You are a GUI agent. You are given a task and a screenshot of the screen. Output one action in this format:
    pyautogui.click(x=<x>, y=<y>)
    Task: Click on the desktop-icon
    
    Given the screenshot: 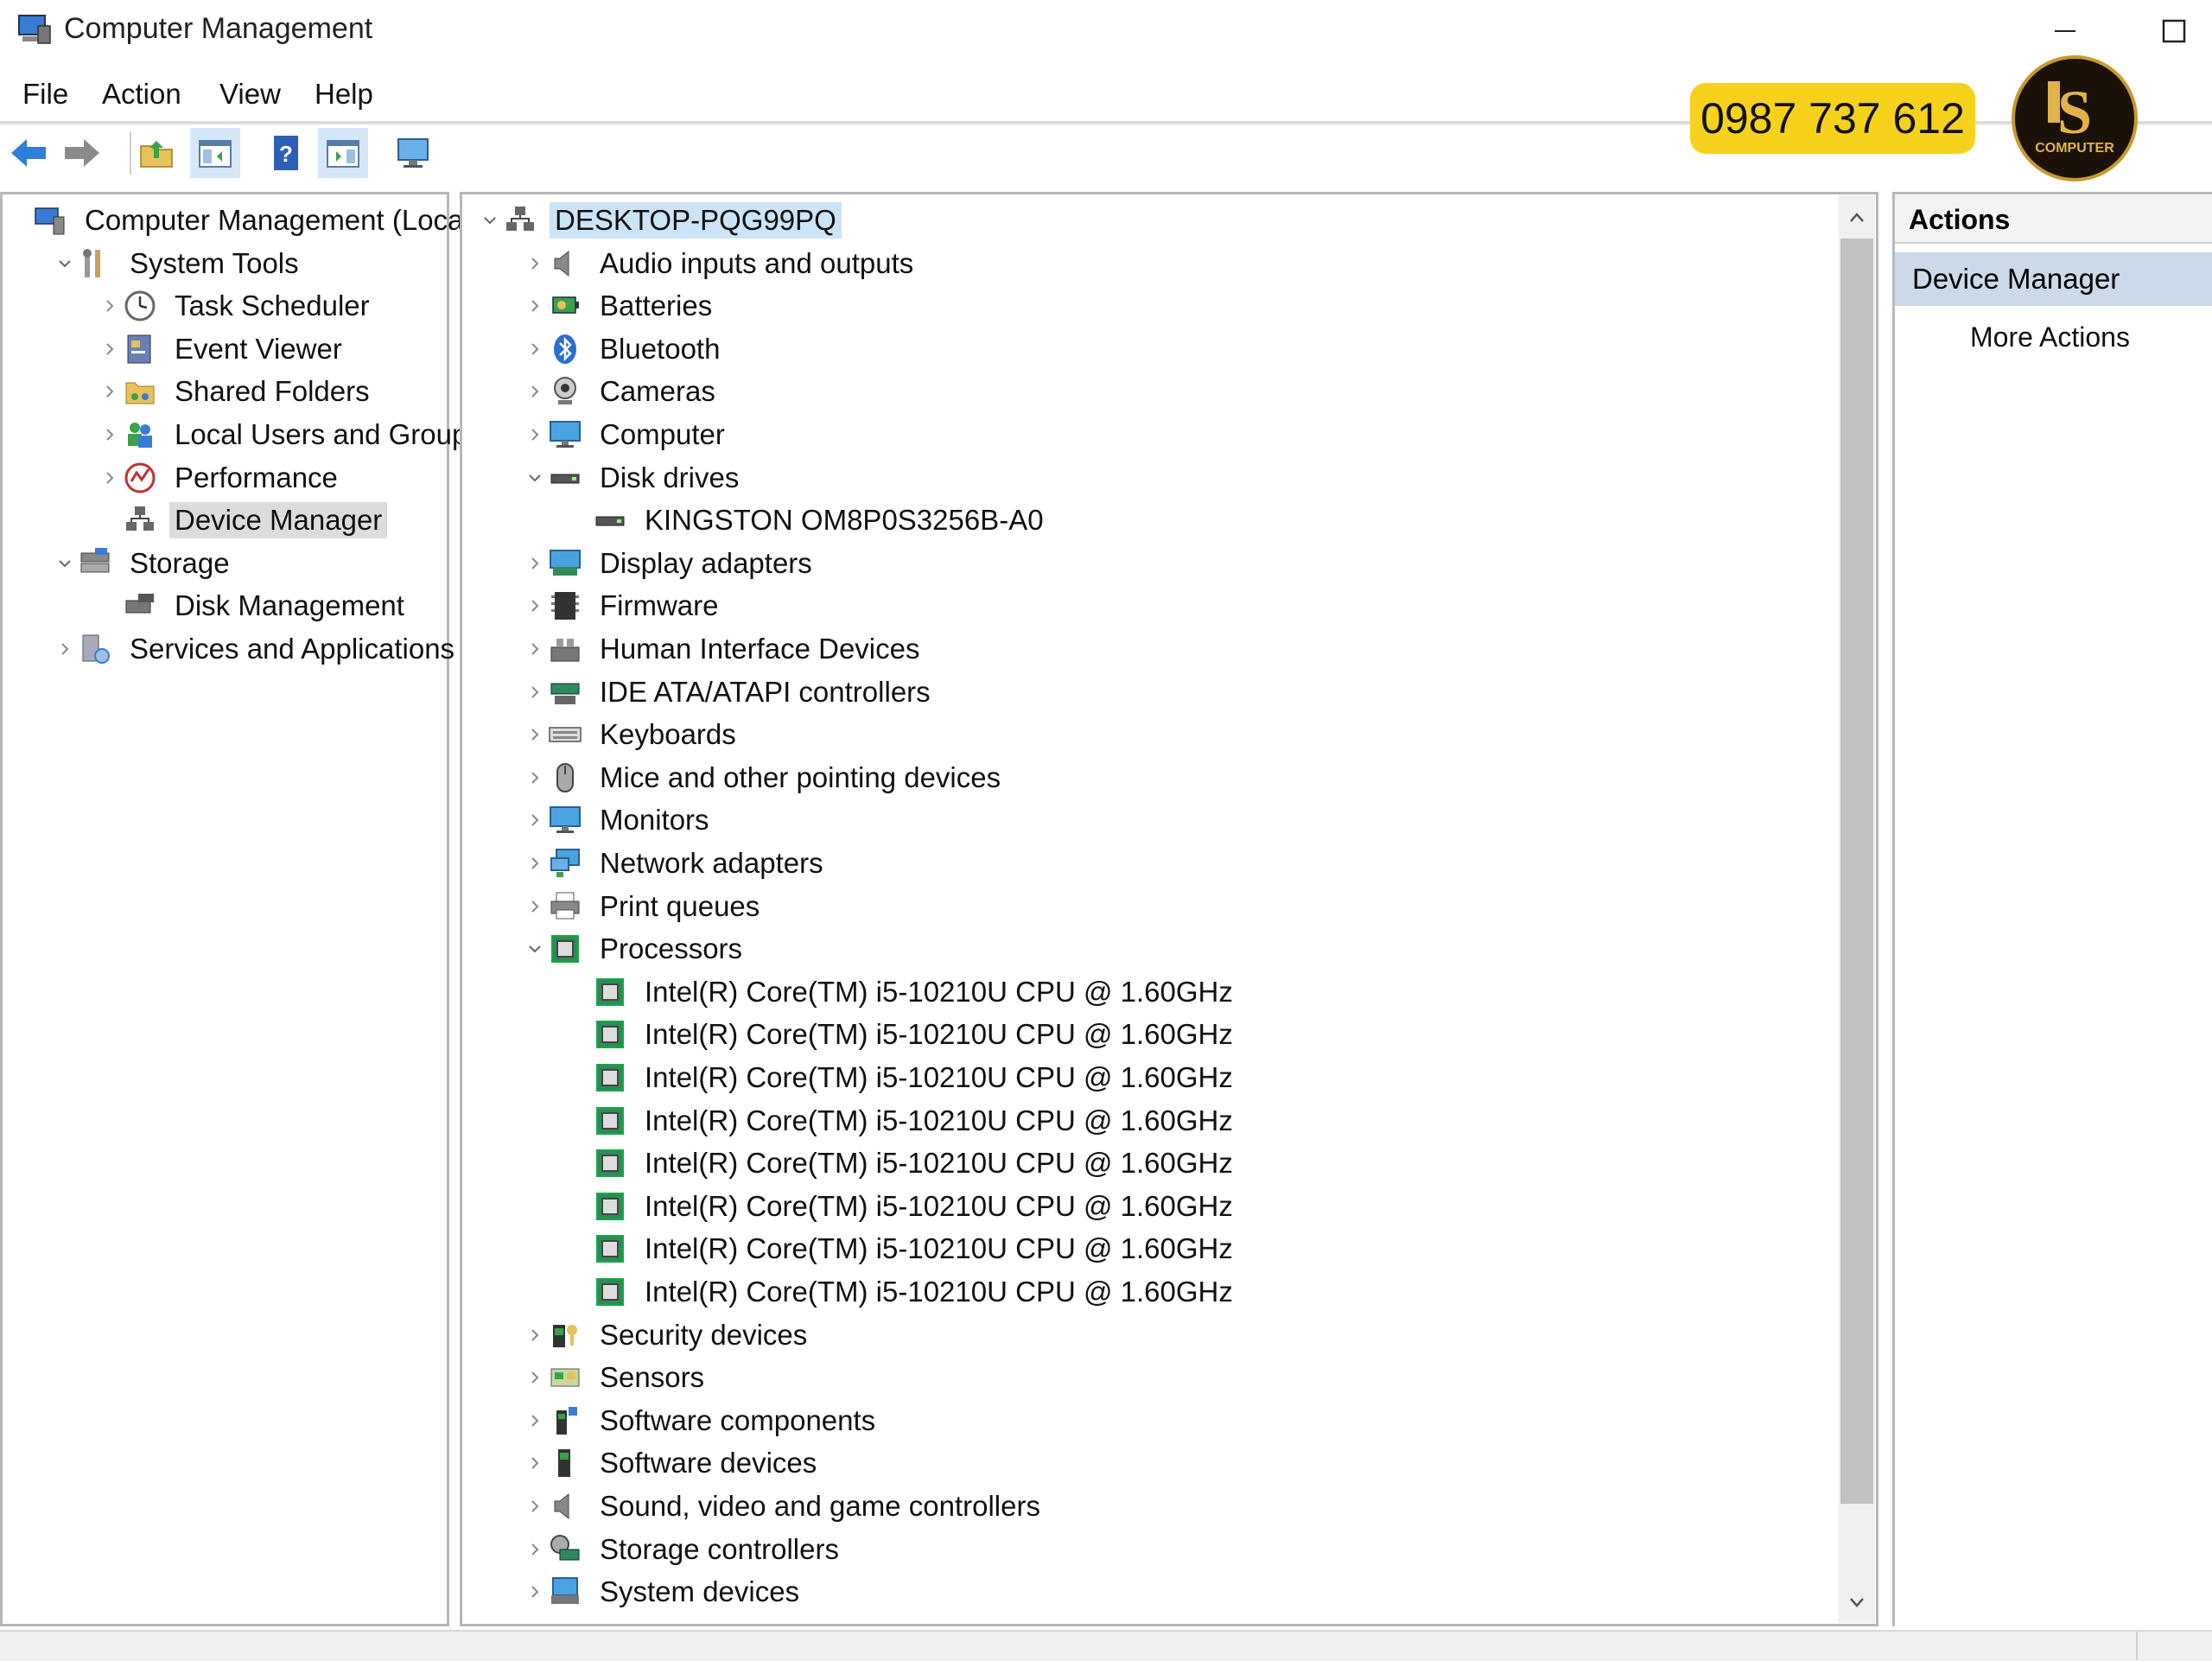 What is the action you would take?
    pyautogui.click(x=520, y=220)
    